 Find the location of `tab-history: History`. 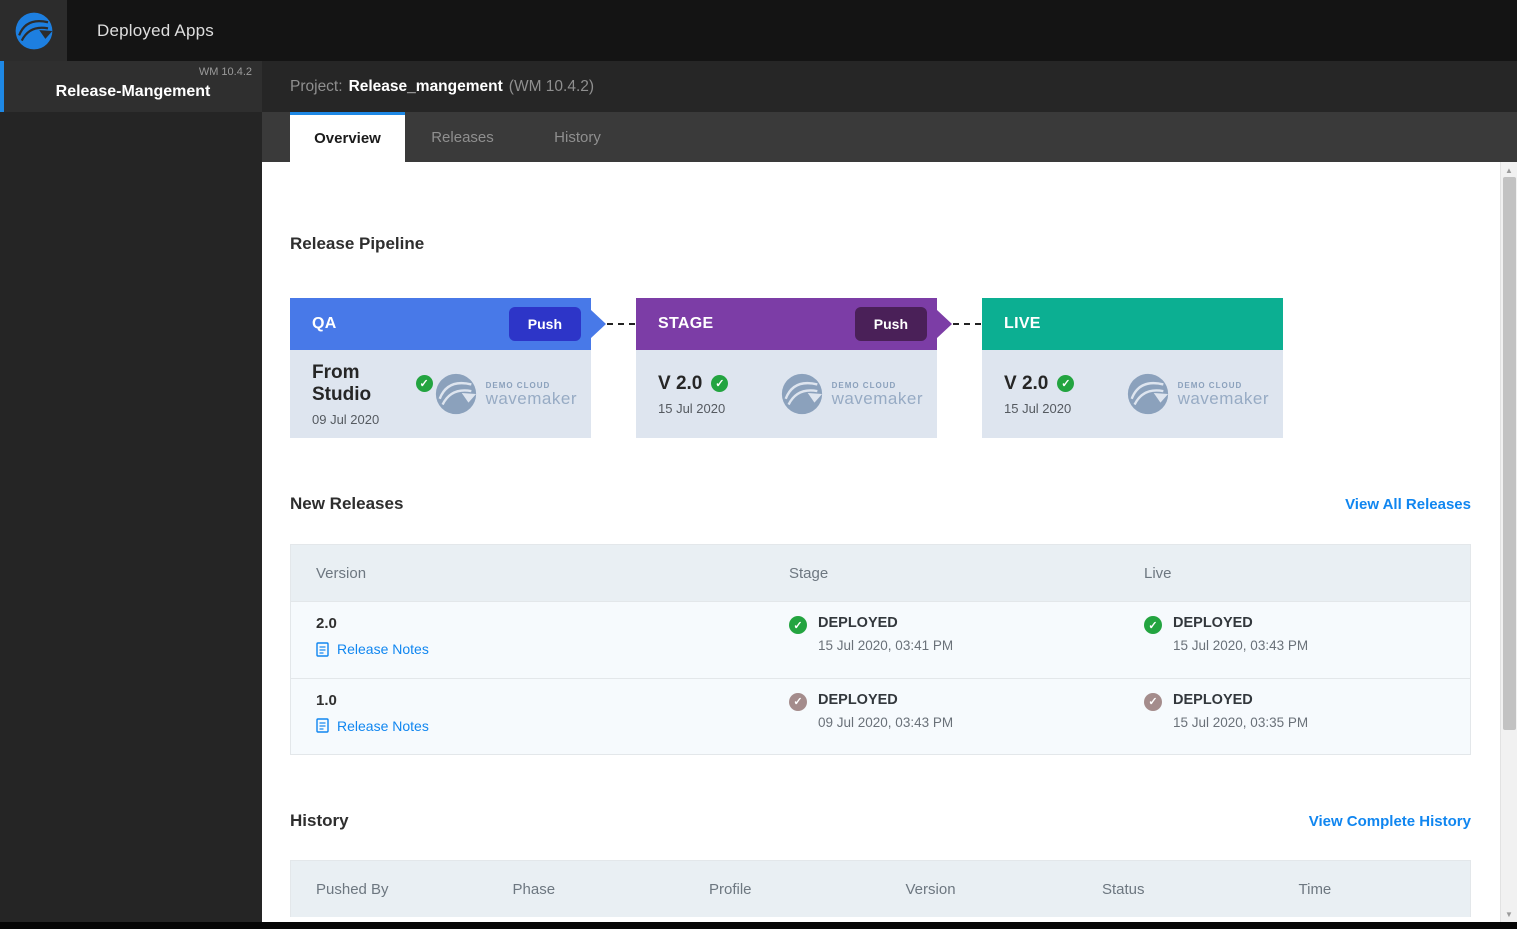

tab-history: History is located at coordinates (577, 137).